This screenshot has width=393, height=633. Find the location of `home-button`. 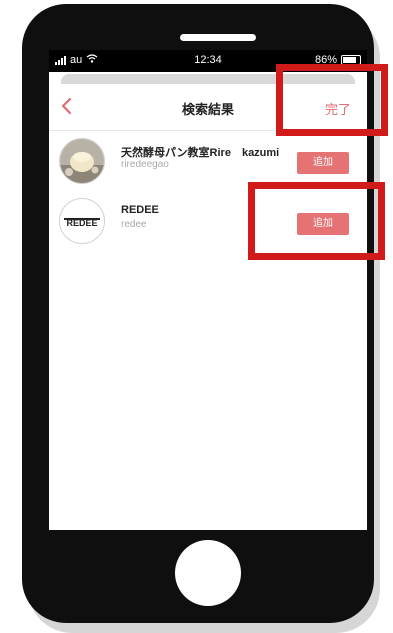

home-button is located at coordinates (208, 573).